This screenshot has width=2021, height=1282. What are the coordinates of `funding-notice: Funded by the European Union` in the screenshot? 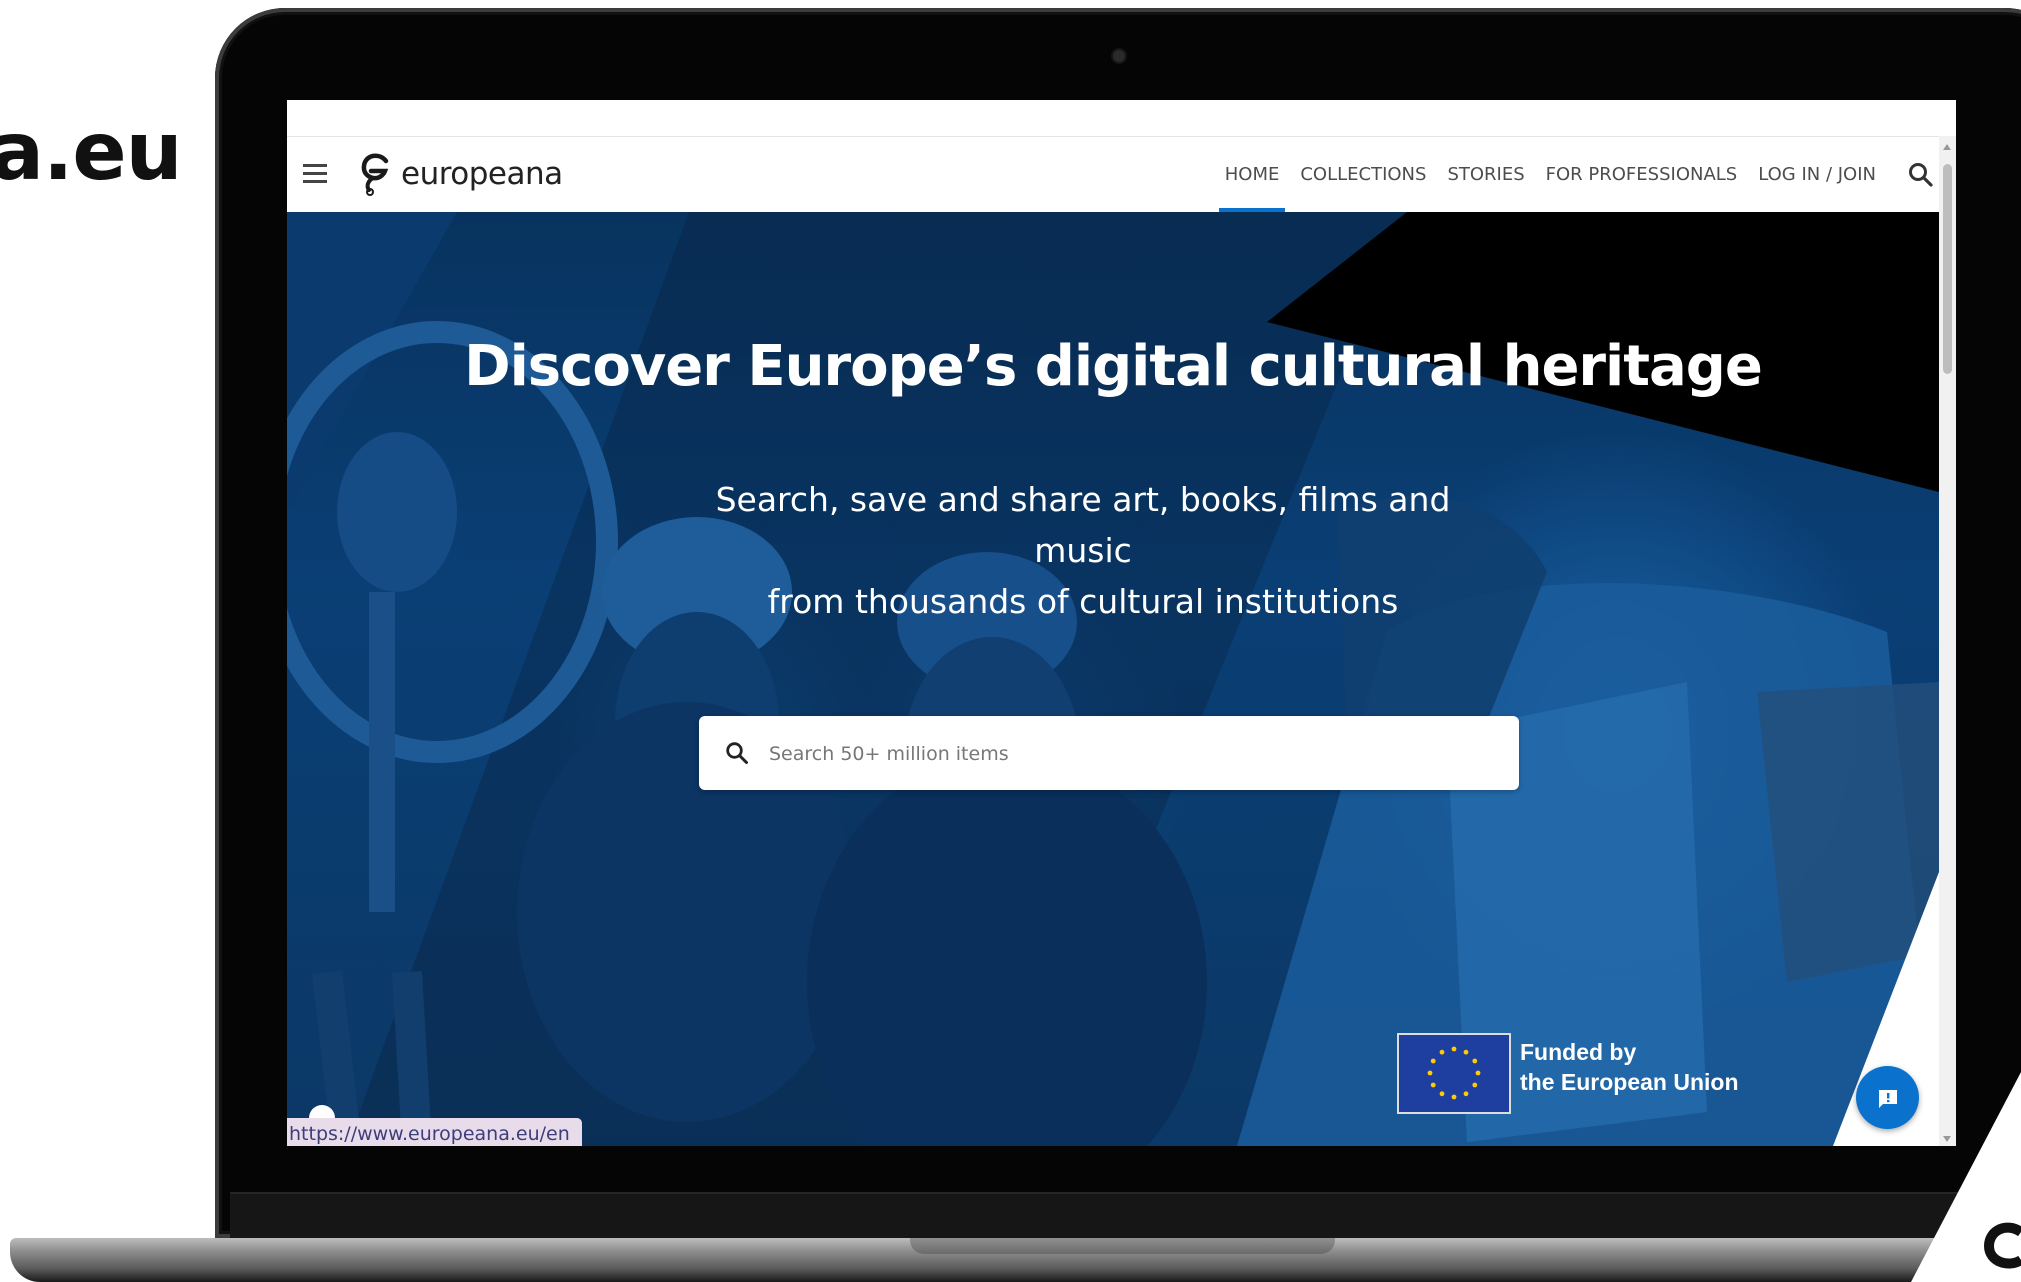 It's located at (1629, 1067).